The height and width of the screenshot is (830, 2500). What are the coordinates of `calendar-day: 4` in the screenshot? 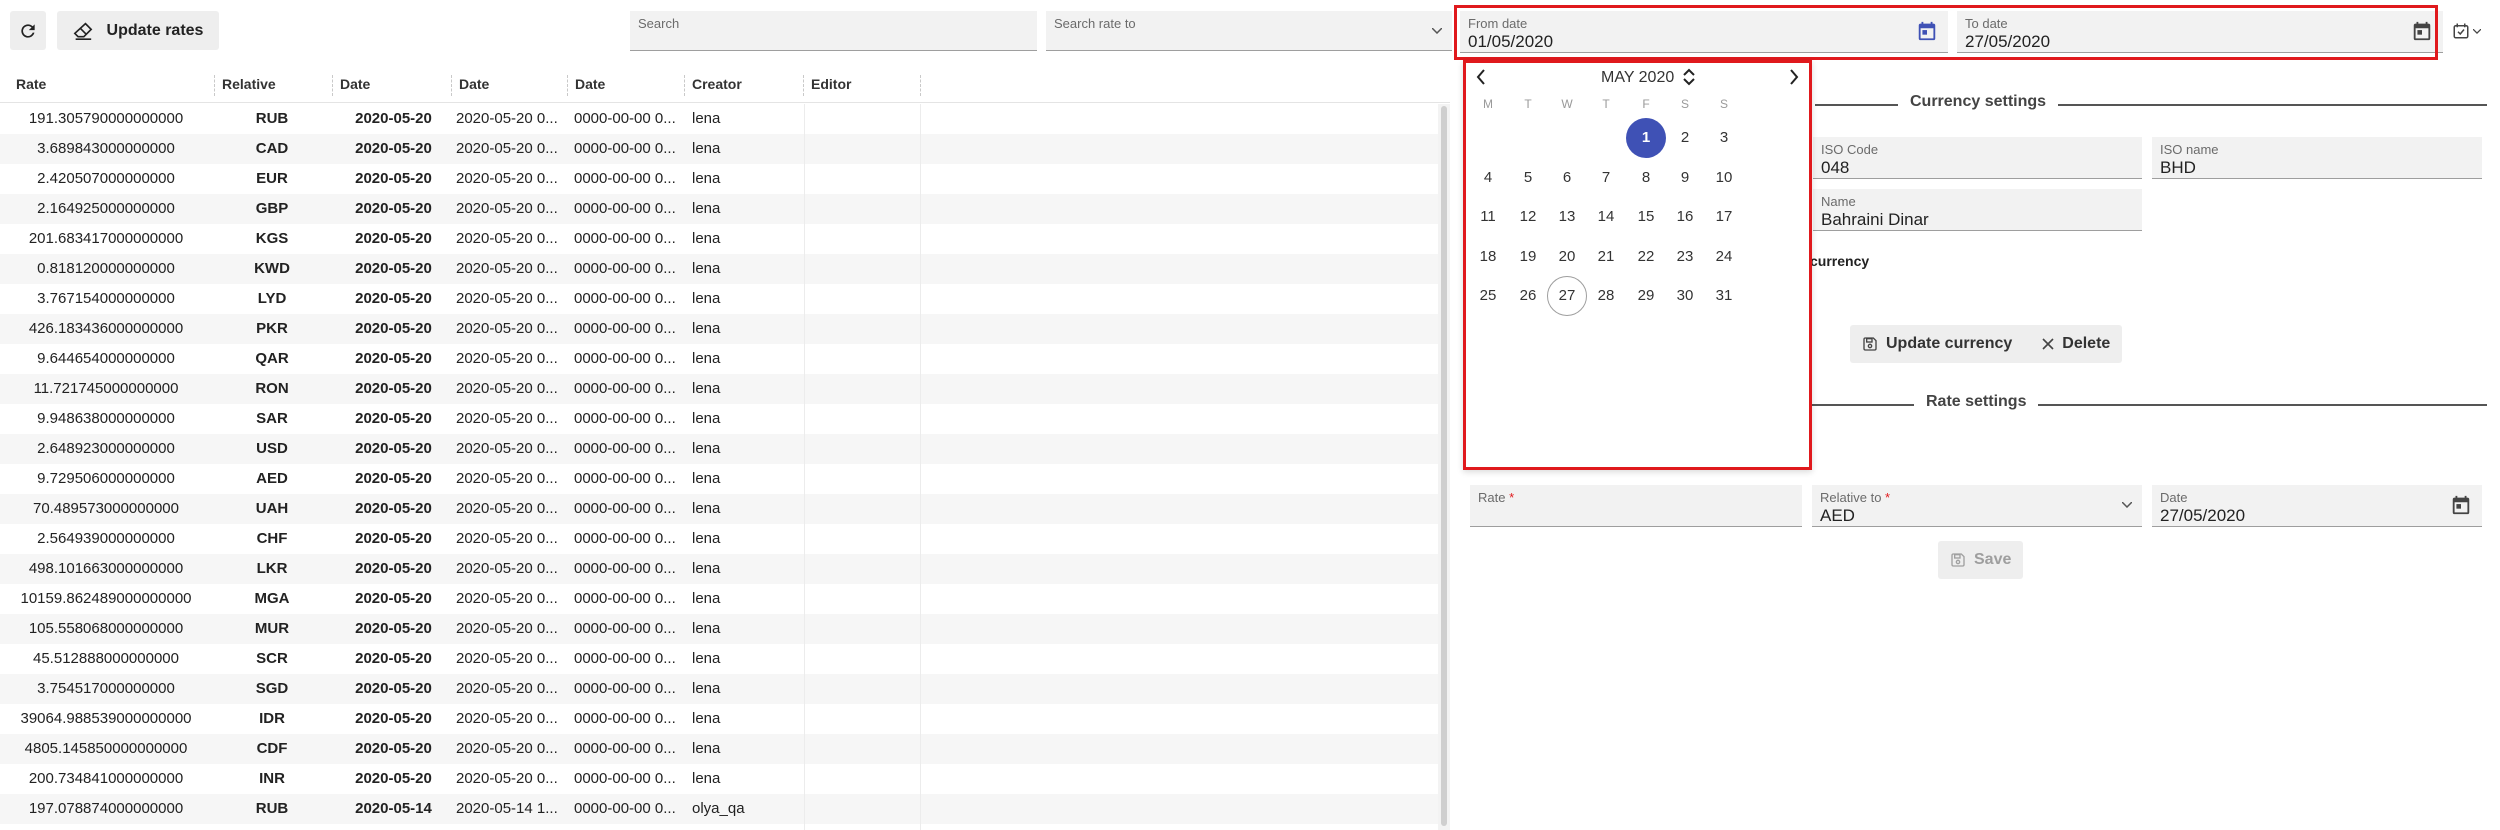 It's located at (1488, 178).